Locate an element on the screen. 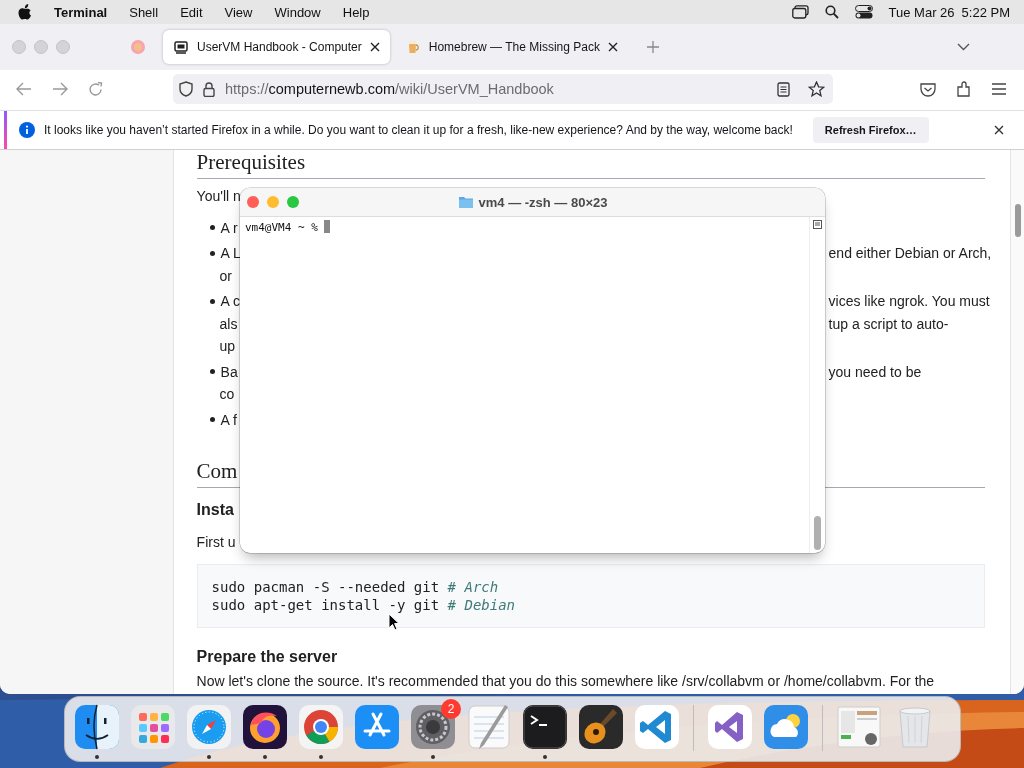 The image size is (1024, 768). windows-icon is located at coordinates (800, 12).